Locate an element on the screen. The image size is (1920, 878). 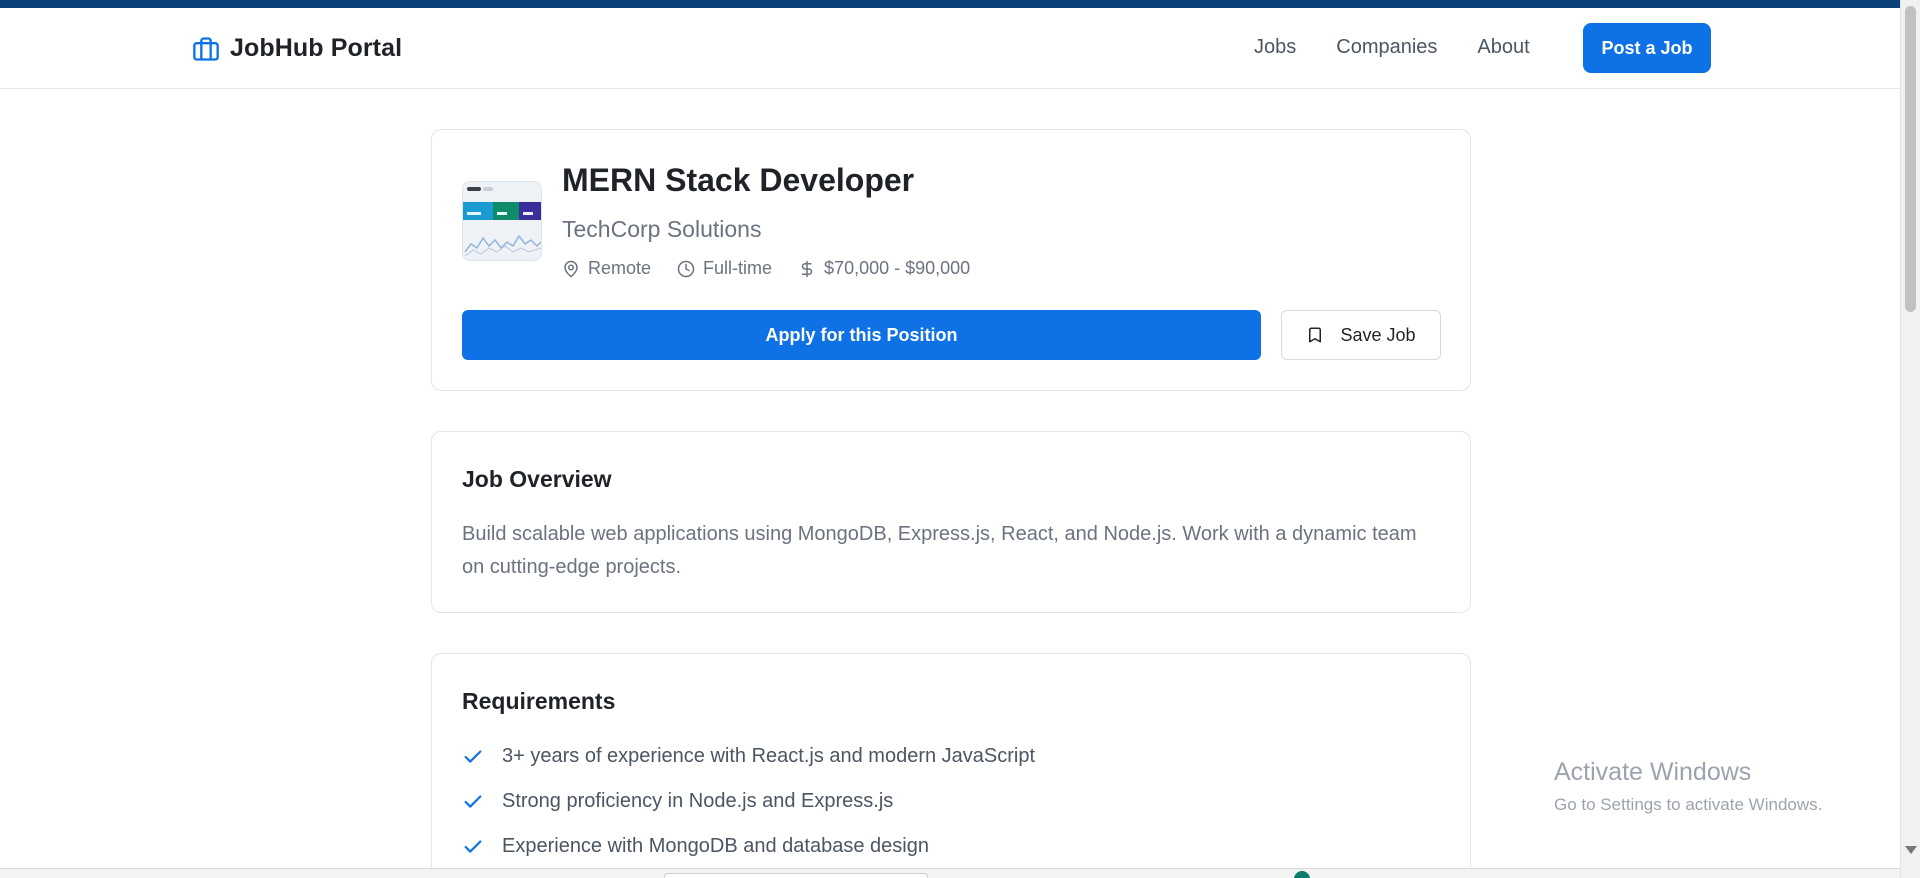
location-text: Remote is located at coordinates (620, 268).